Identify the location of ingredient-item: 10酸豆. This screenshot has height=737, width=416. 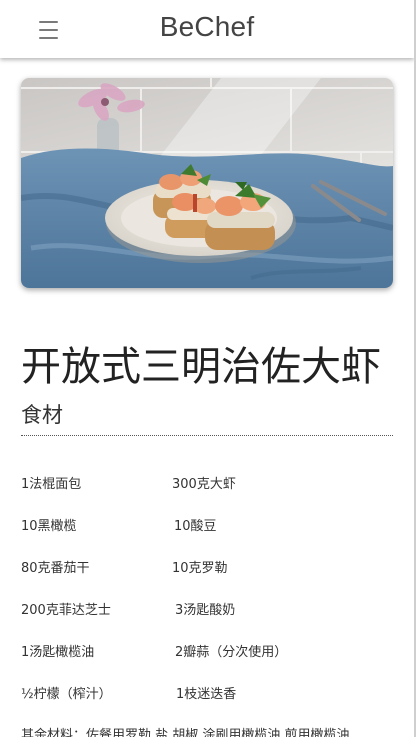
(195, 526).